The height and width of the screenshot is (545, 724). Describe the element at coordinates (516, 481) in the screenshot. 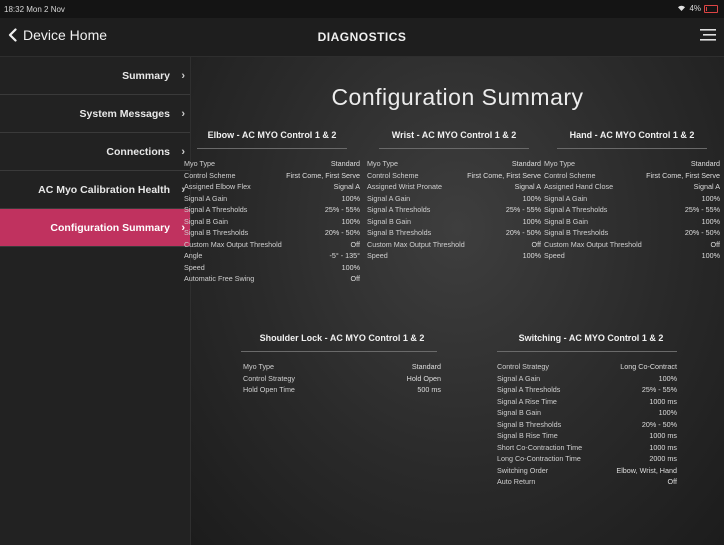

I see `config-row-label: Auto Return` at that location.